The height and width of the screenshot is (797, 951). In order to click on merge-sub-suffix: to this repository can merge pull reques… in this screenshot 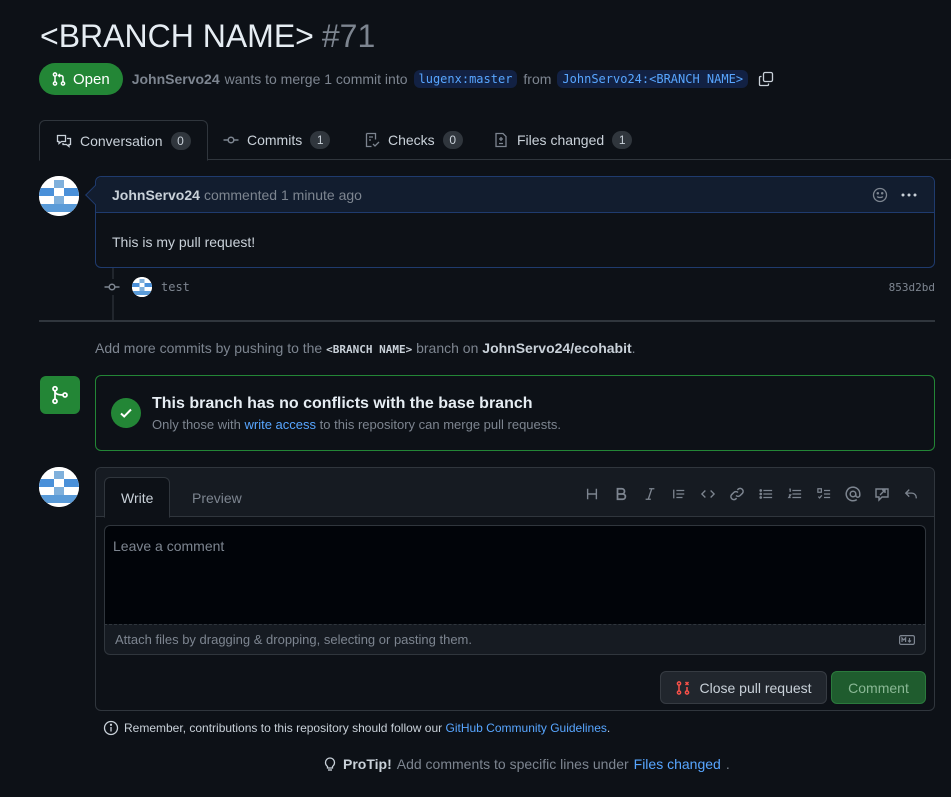, I will do `click(440, 424)`.